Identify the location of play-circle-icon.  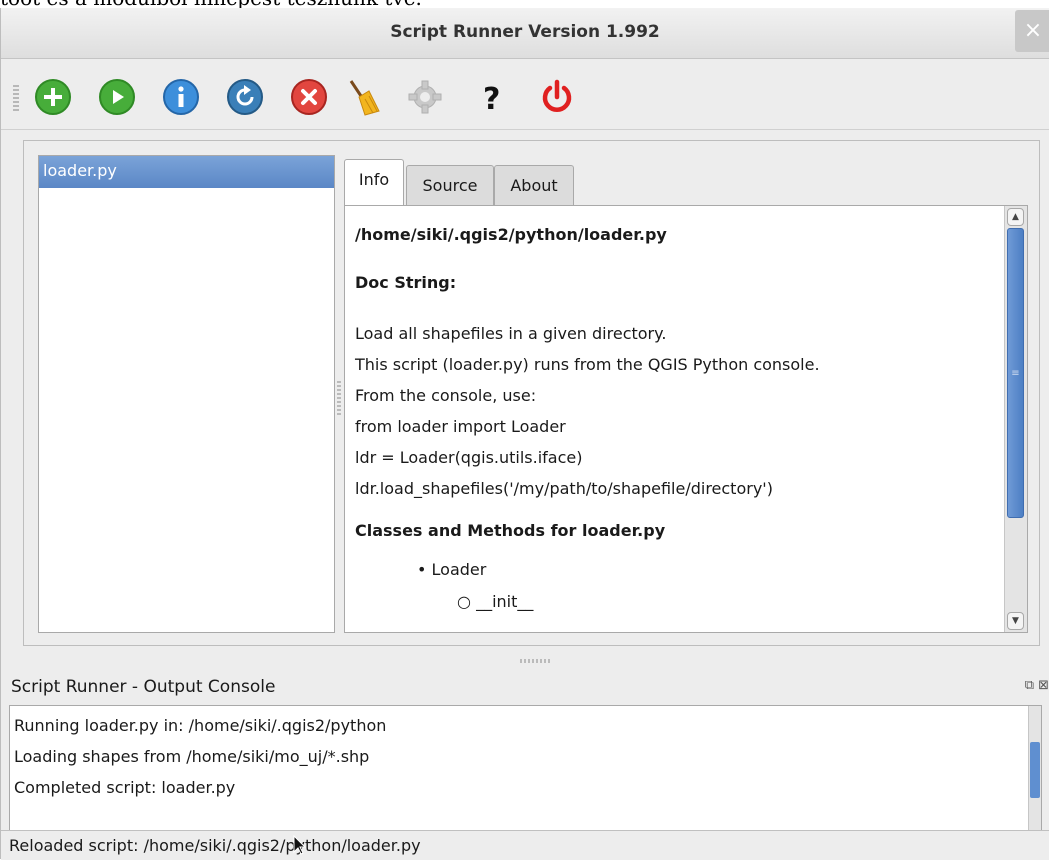
(117, 97).